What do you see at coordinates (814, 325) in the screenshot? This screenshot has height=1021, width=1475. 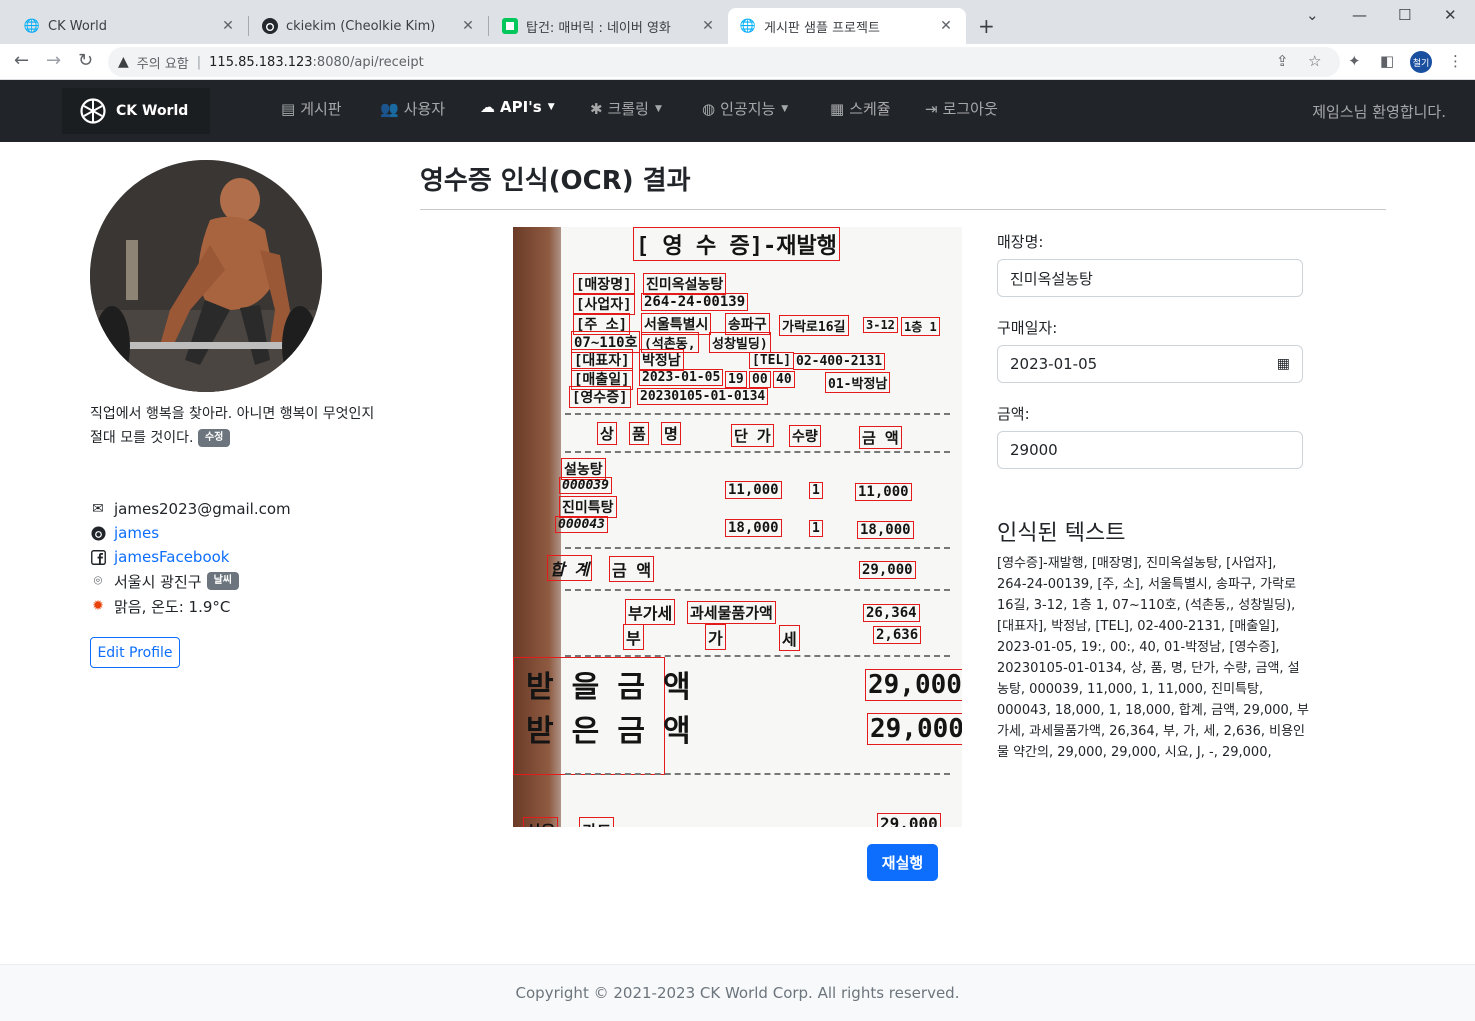 I see `receipt-line: 가락로16길` at bounding box center [814, 325].